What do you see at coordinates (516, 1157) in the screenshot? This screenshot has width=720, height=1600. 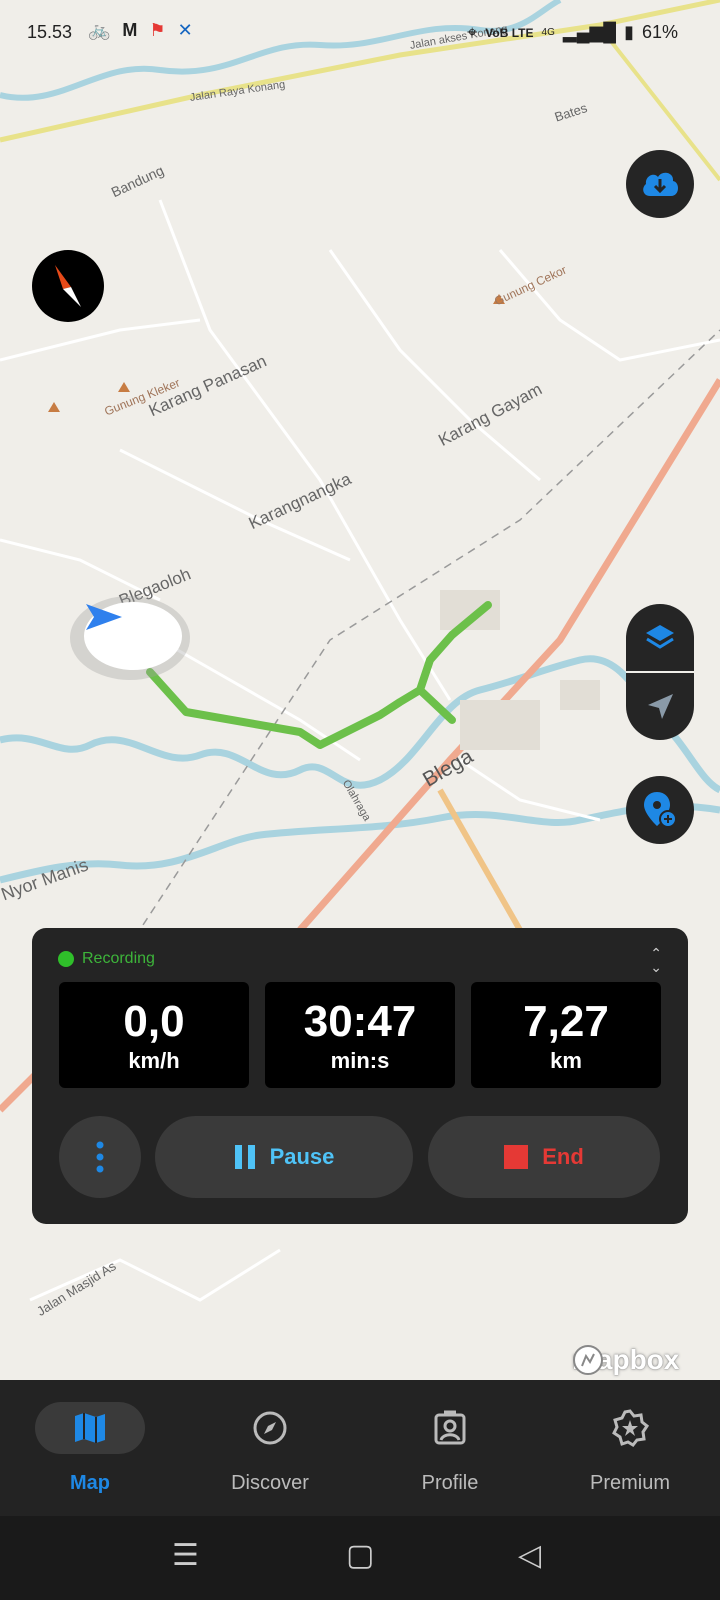 I see `stop-icon` at bounding box center [516, 1157].